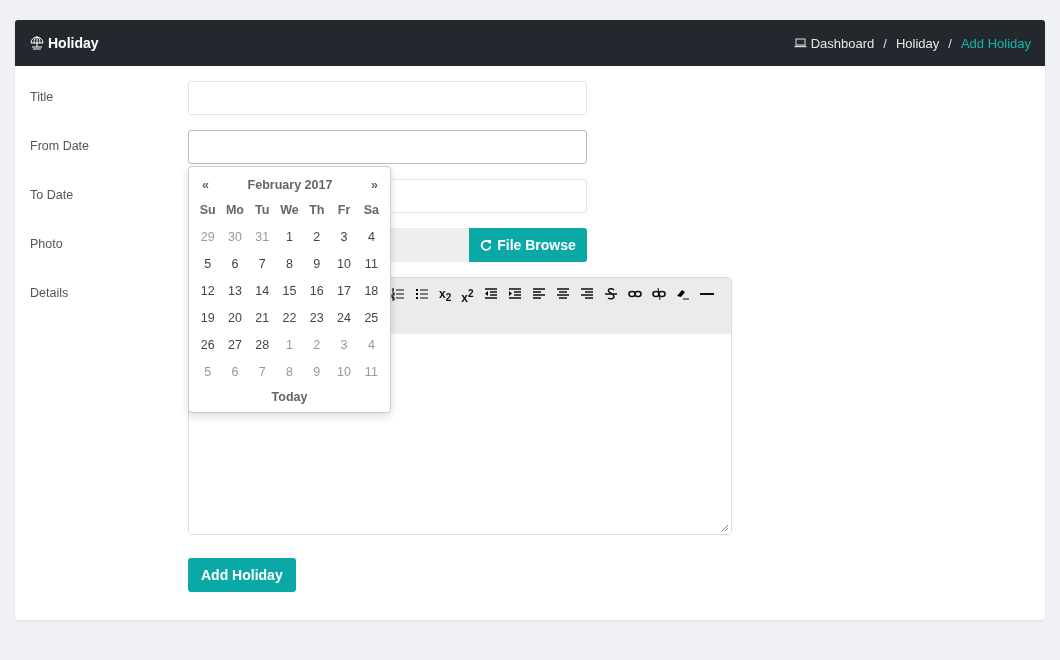  I want to click on weekday-heading: Fr, so click(344, 210).